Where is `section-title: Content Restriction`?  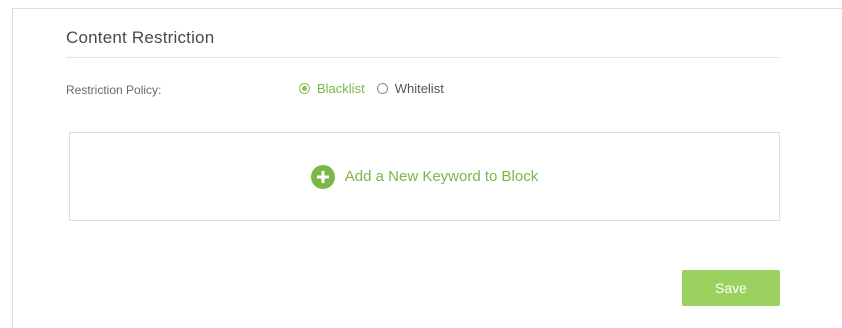
section-title: Content Restriction is located at coordinates (140, 37).